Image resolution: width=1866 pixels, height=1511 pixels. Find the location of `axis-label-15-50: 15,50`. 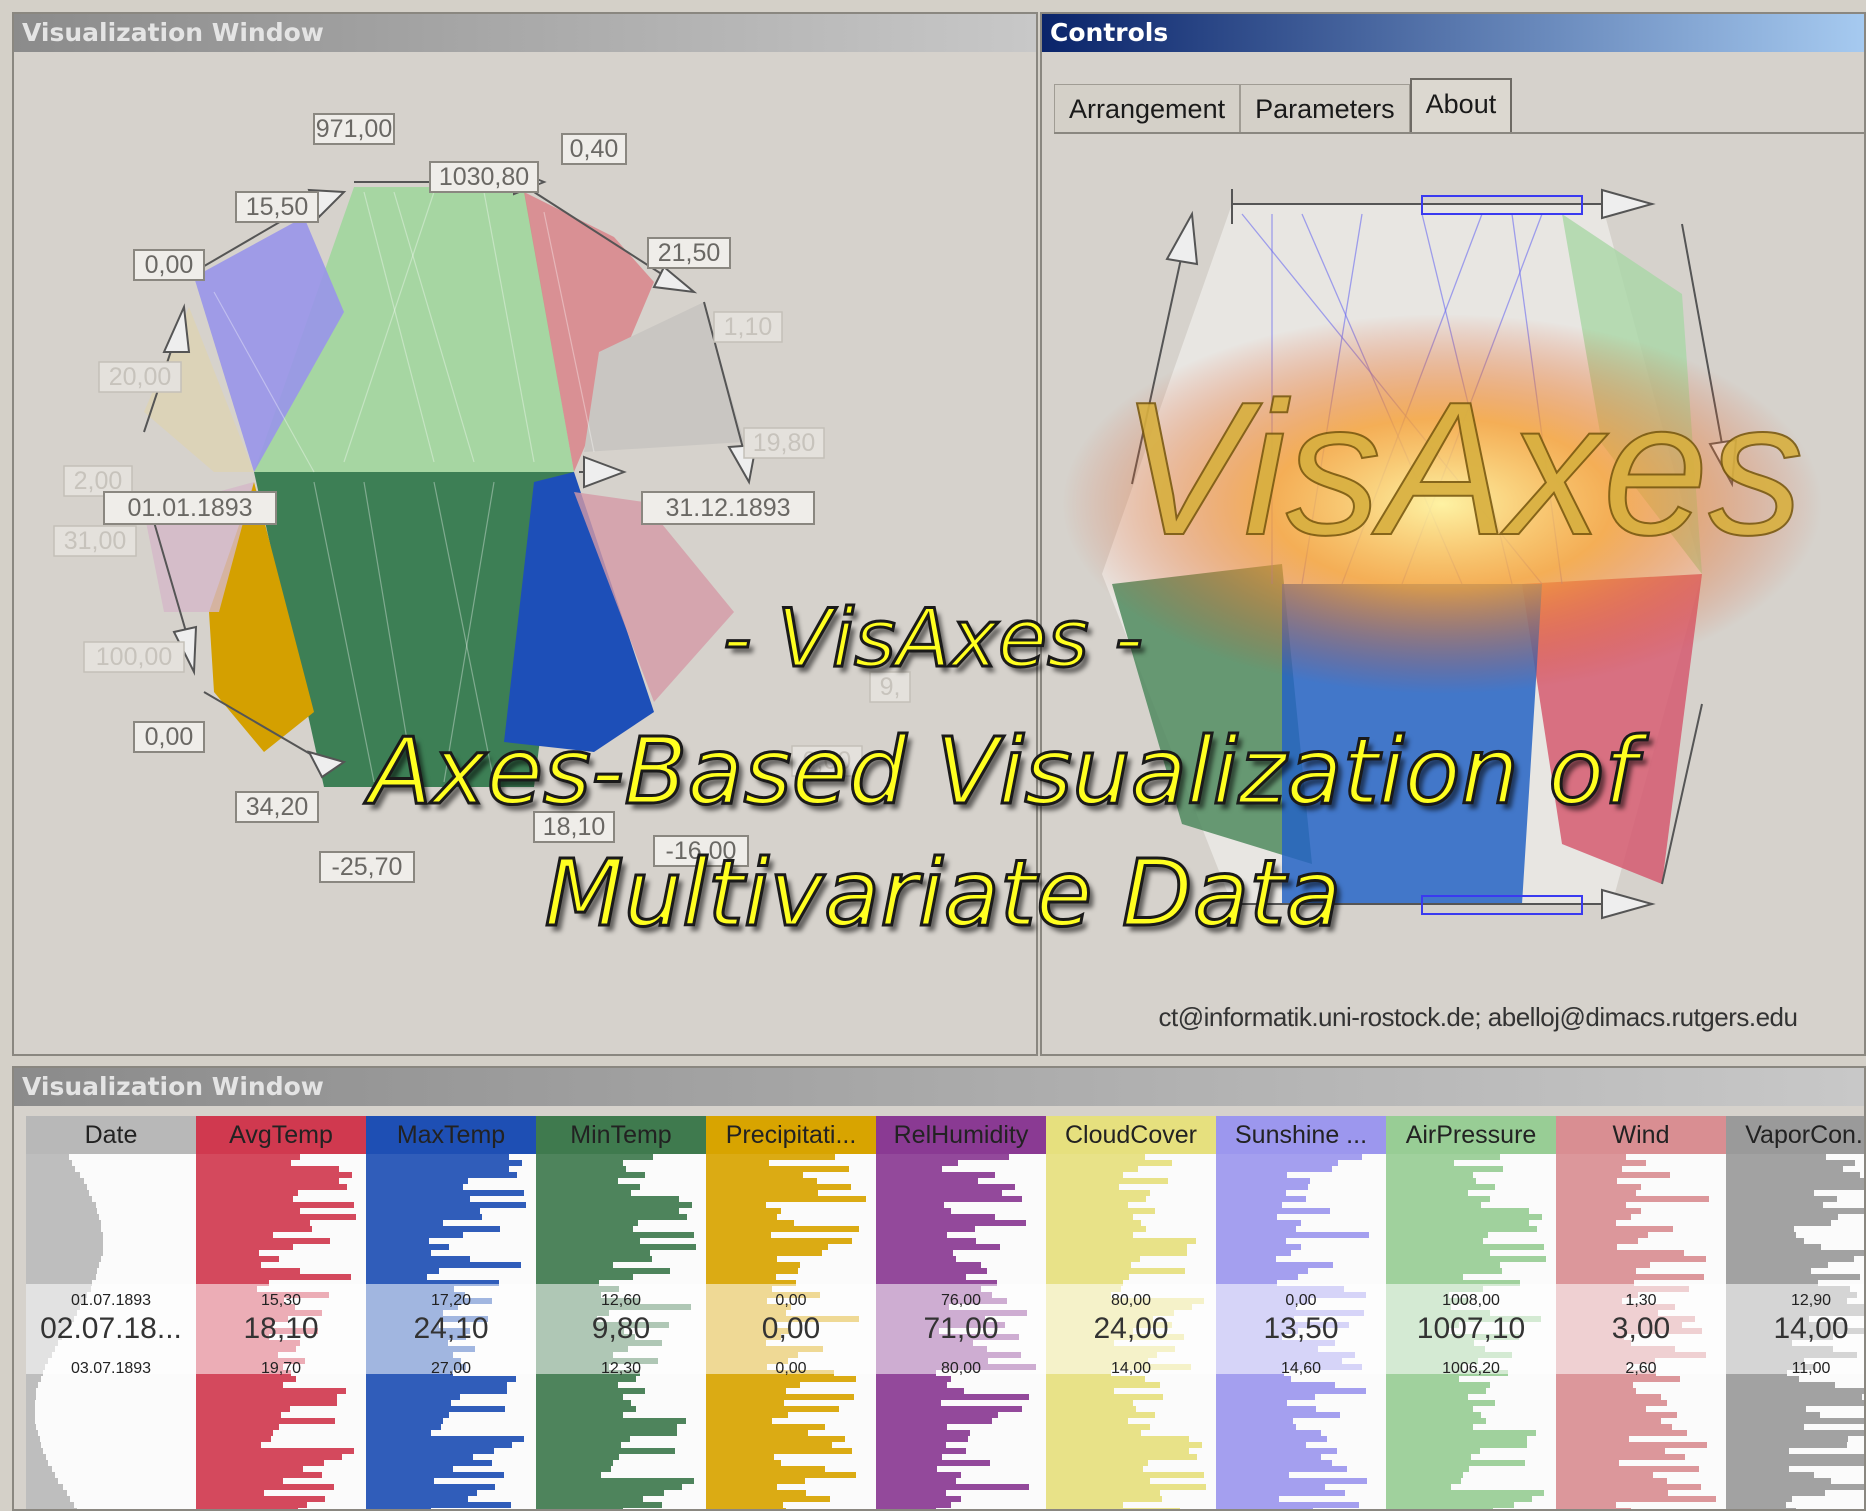

axis-label-15-50: 15,50 is located at coordinates (277, 207).